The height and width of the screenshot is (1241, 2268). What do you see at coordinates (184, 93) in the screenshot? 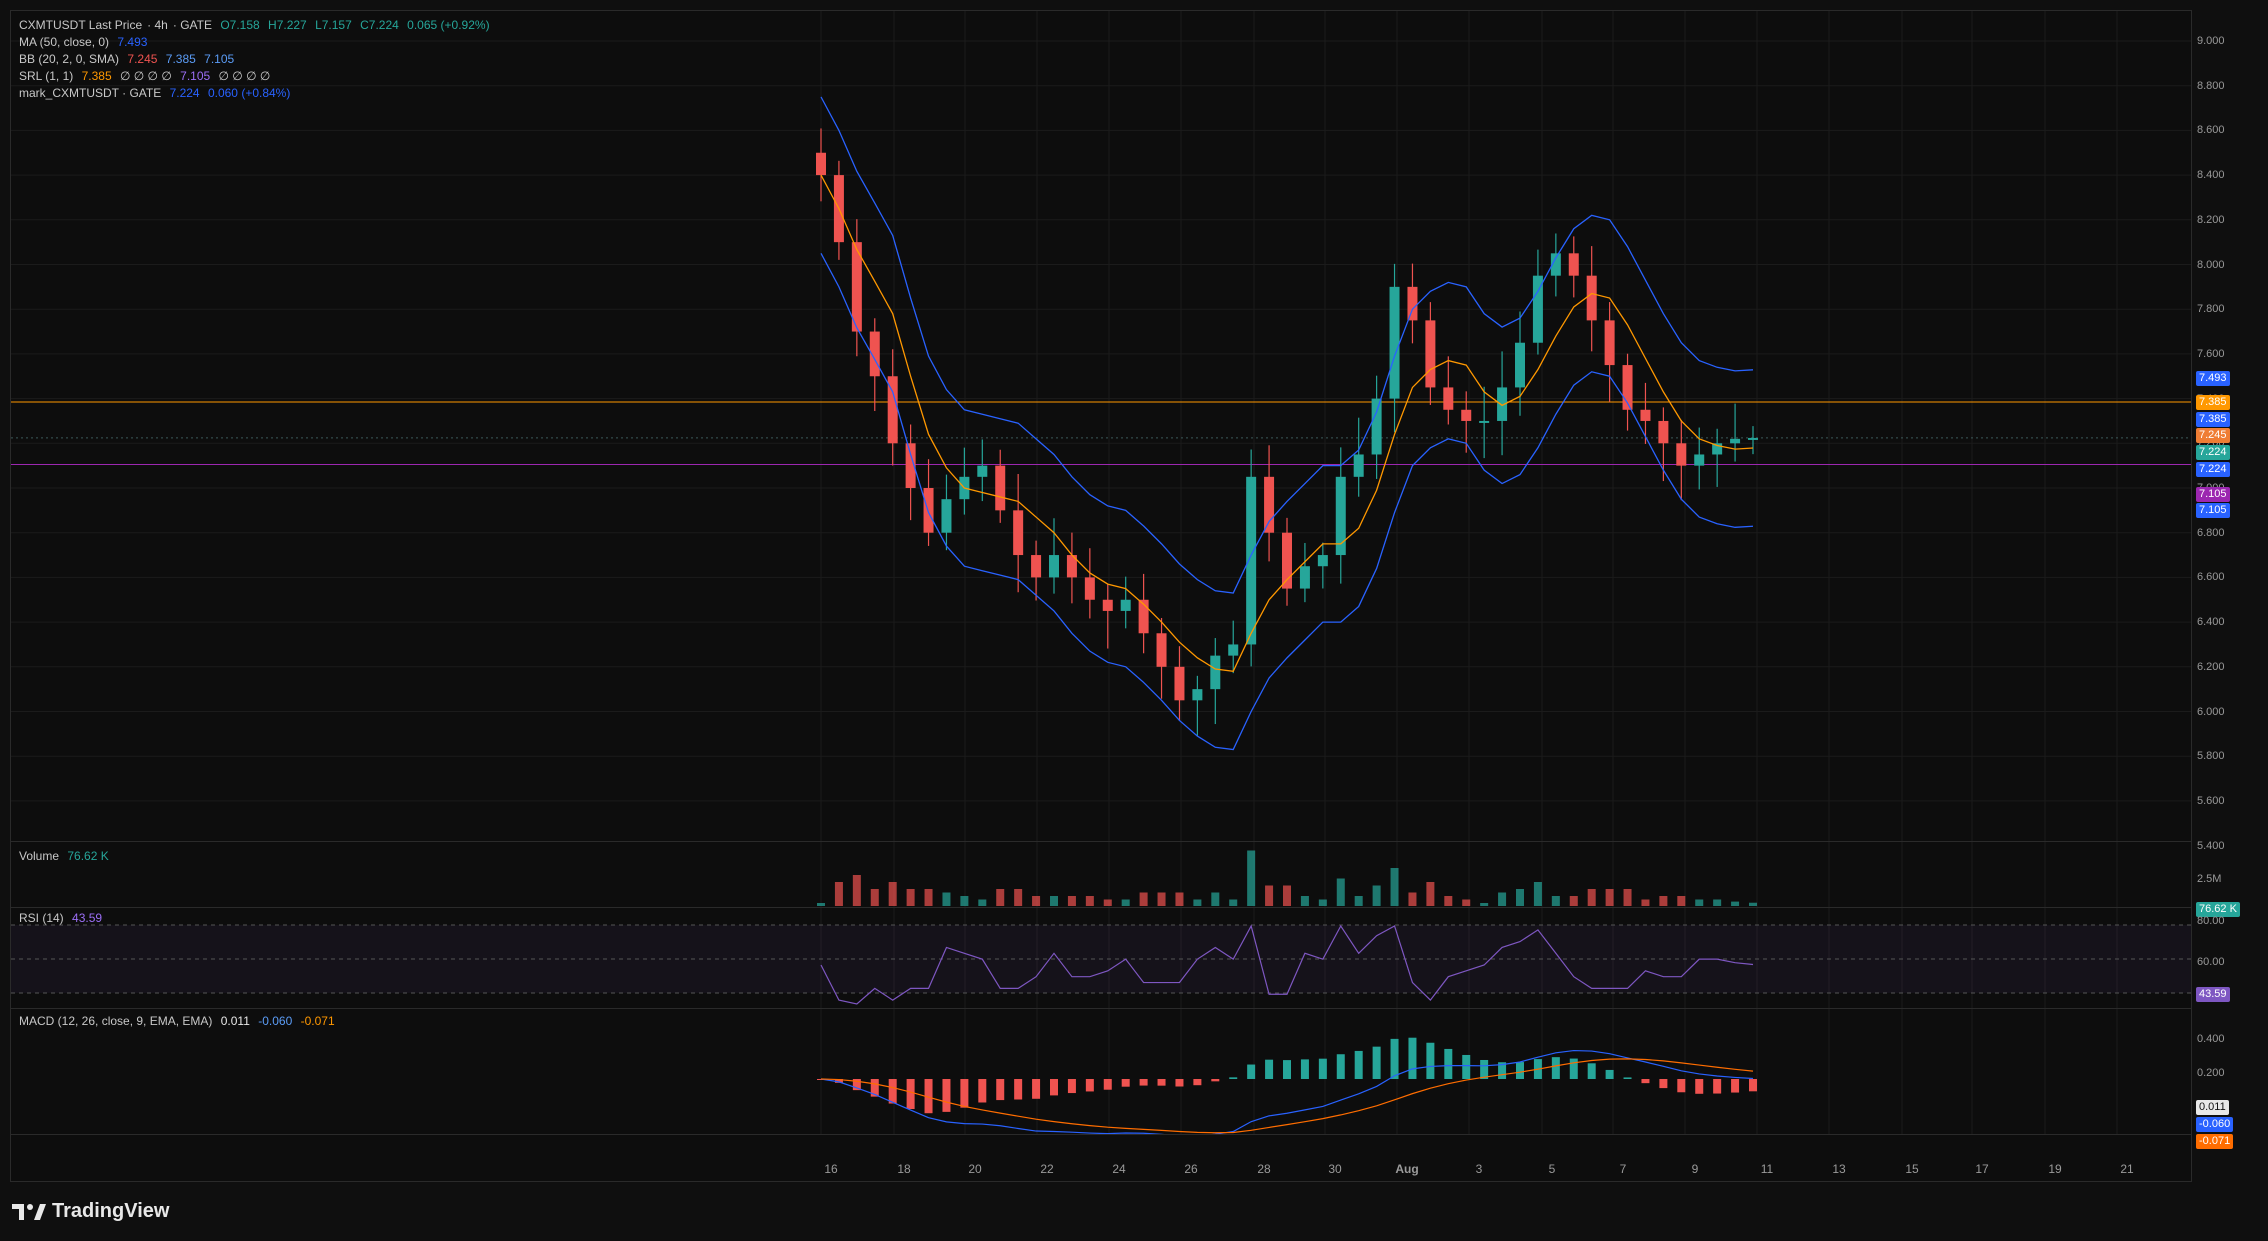
I see `mark-value: 7.224` at bounding box center [184, 93].